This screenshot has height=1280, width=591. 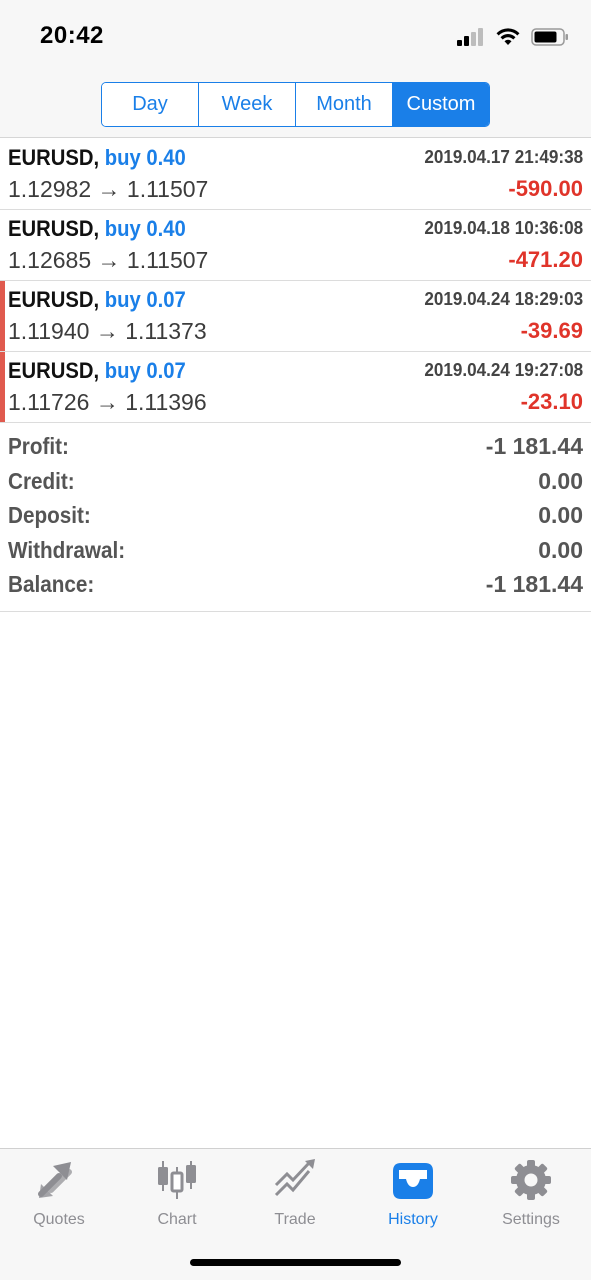 I want to click on period-tab-day: Day, so click(x=150, y=104).